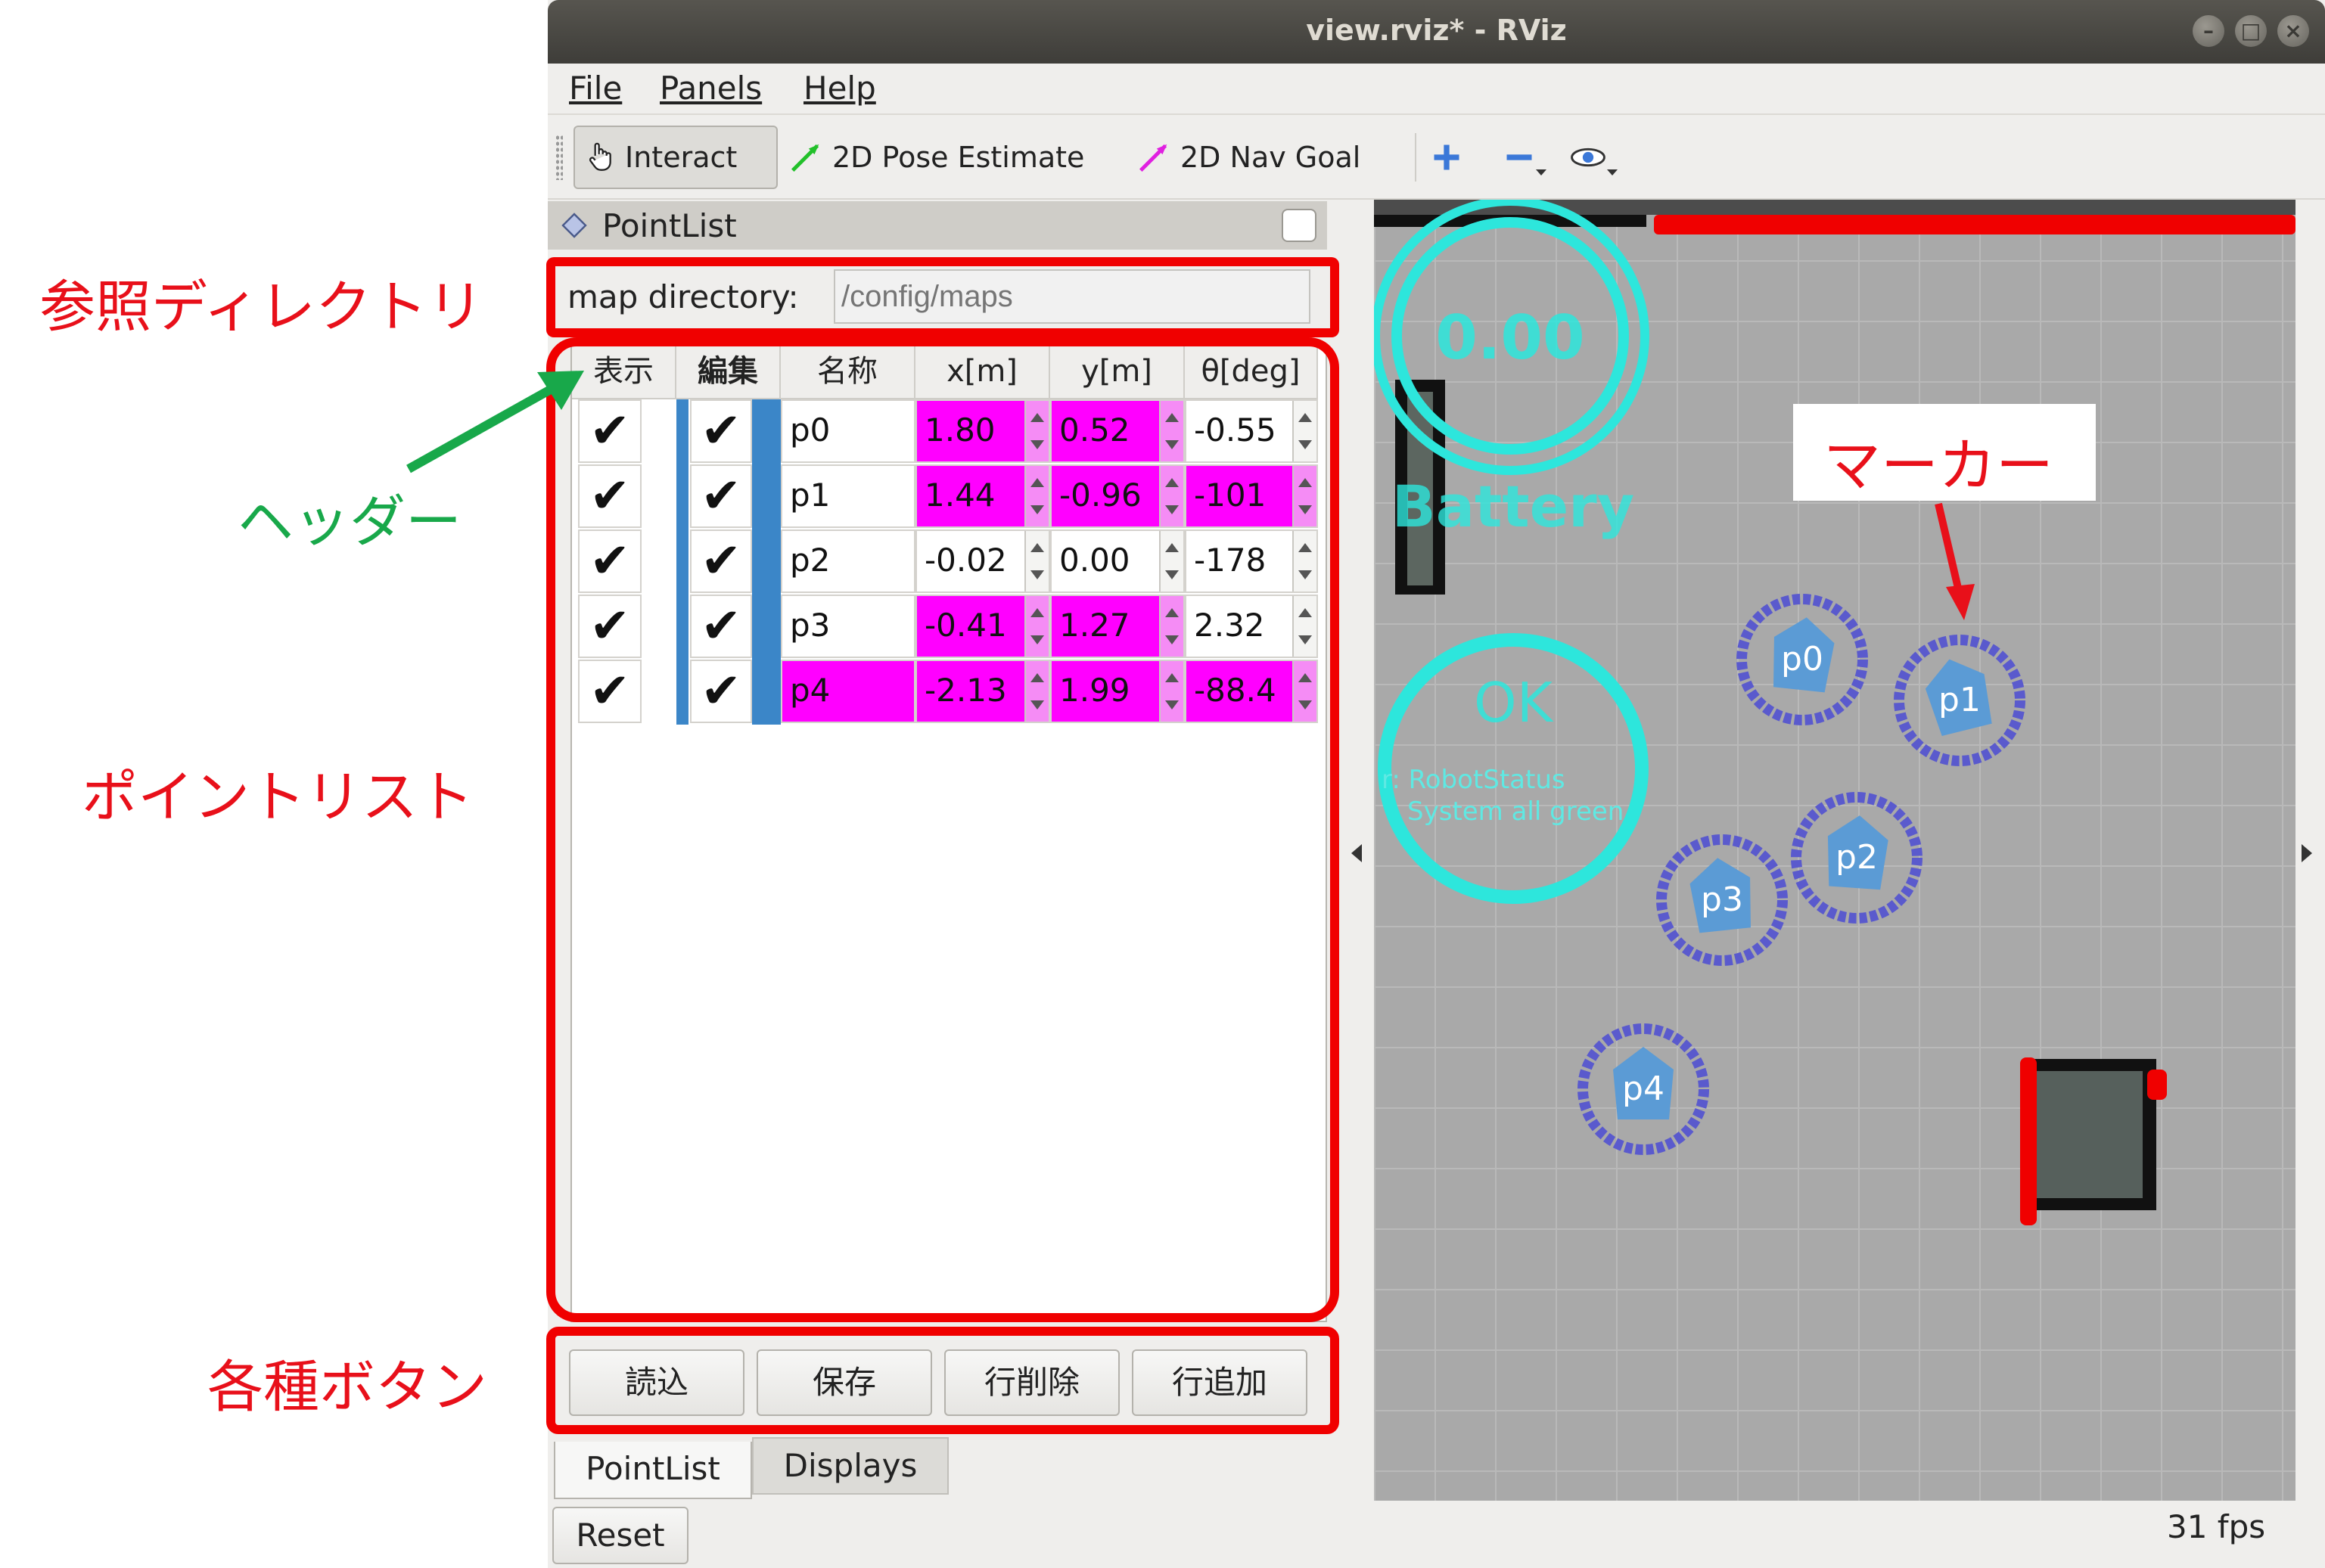 This screenshot has width=2325, height=1568. I want to click on close-button: ×, so click(2293, 31).